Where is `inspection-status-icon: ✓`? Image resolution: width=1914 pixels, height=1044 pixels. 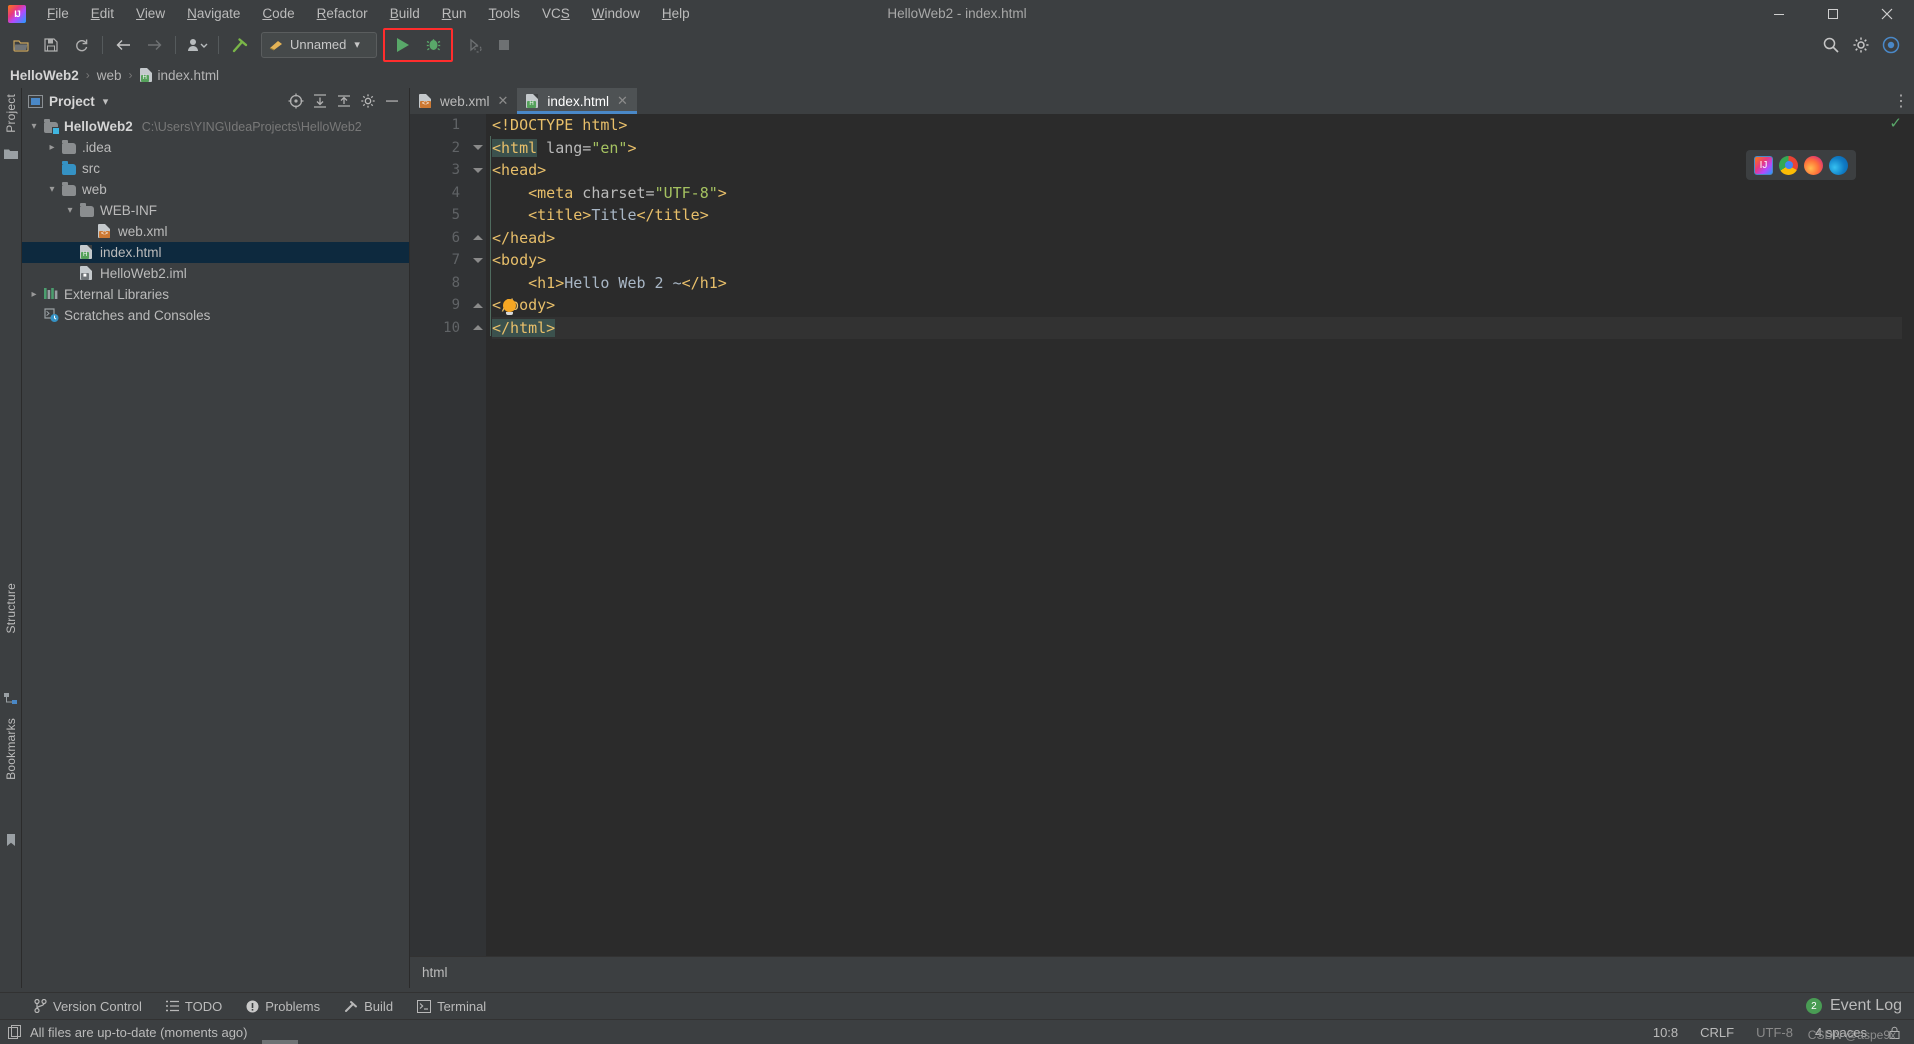
inspection-status-icon: ✓ is located at coordinates (1895, 123).